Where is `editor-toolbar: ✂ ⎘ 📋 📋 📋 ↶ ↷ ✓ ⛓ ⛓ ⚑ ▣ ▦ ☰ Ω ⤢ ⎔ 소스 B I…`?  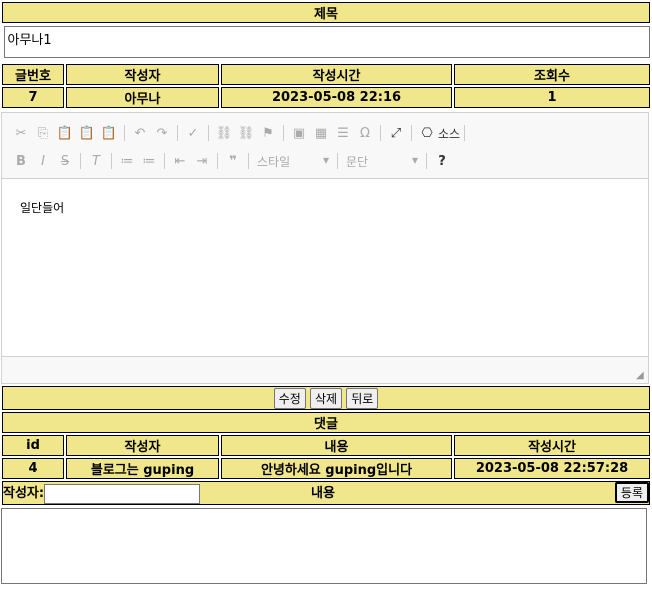 editor-toolbar: ✂ ⎘ 📋 📋 📋 ↶ ↷ ✓ ⛓ ⛓ ⚑ ▣ ▦ ☰ Ω ⤢ ⎔ 소스 B I… is located at coordinates (325, 146).